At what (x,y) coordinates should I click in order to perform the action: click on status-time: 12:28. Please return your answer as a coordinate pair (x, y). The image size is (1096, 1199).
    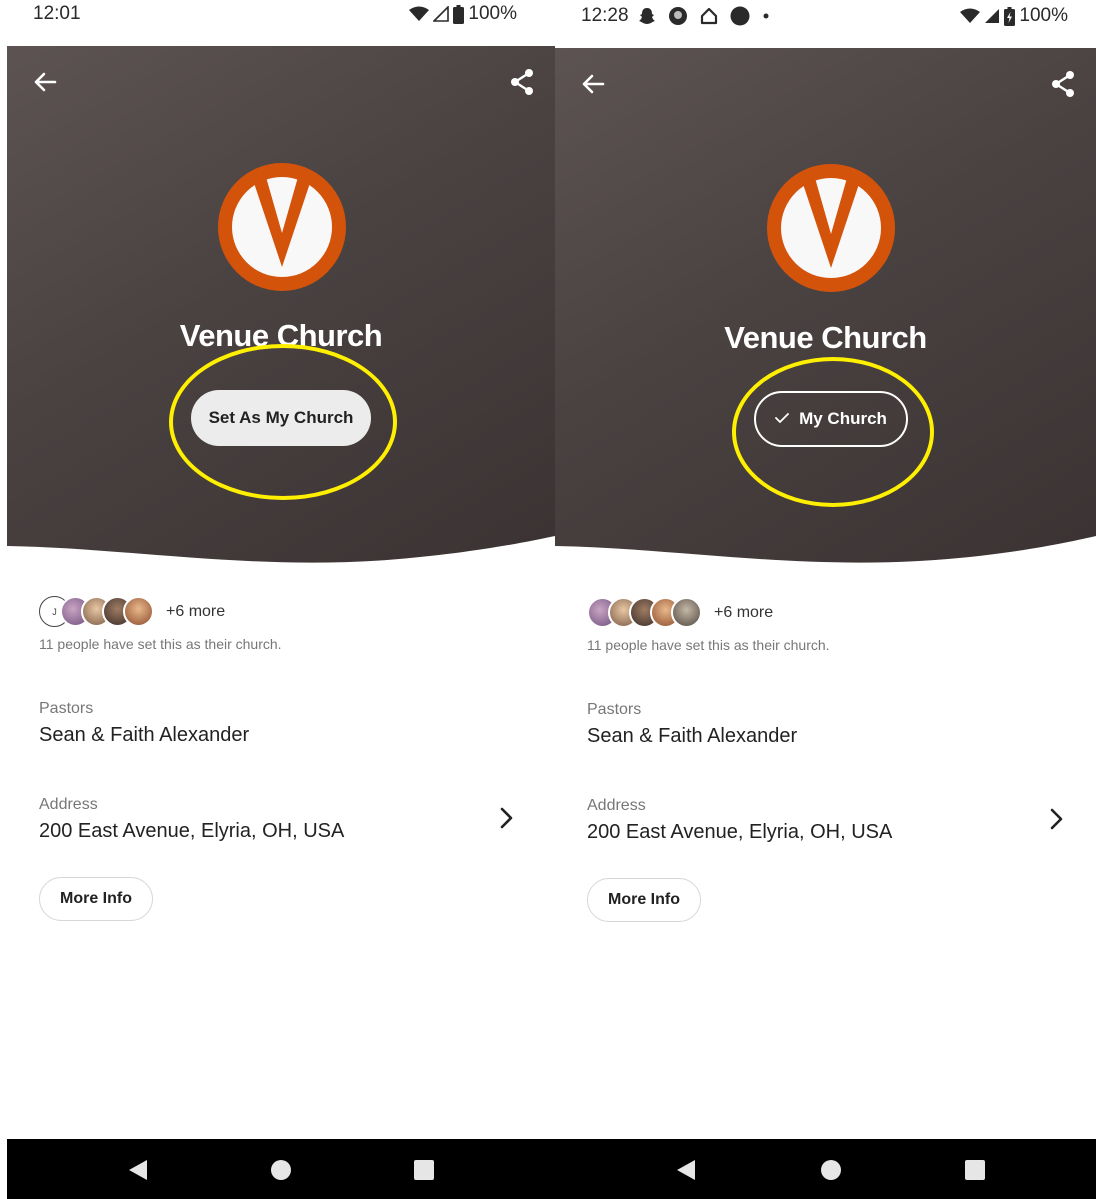
    Looking at the image, I should click on (605, 15).